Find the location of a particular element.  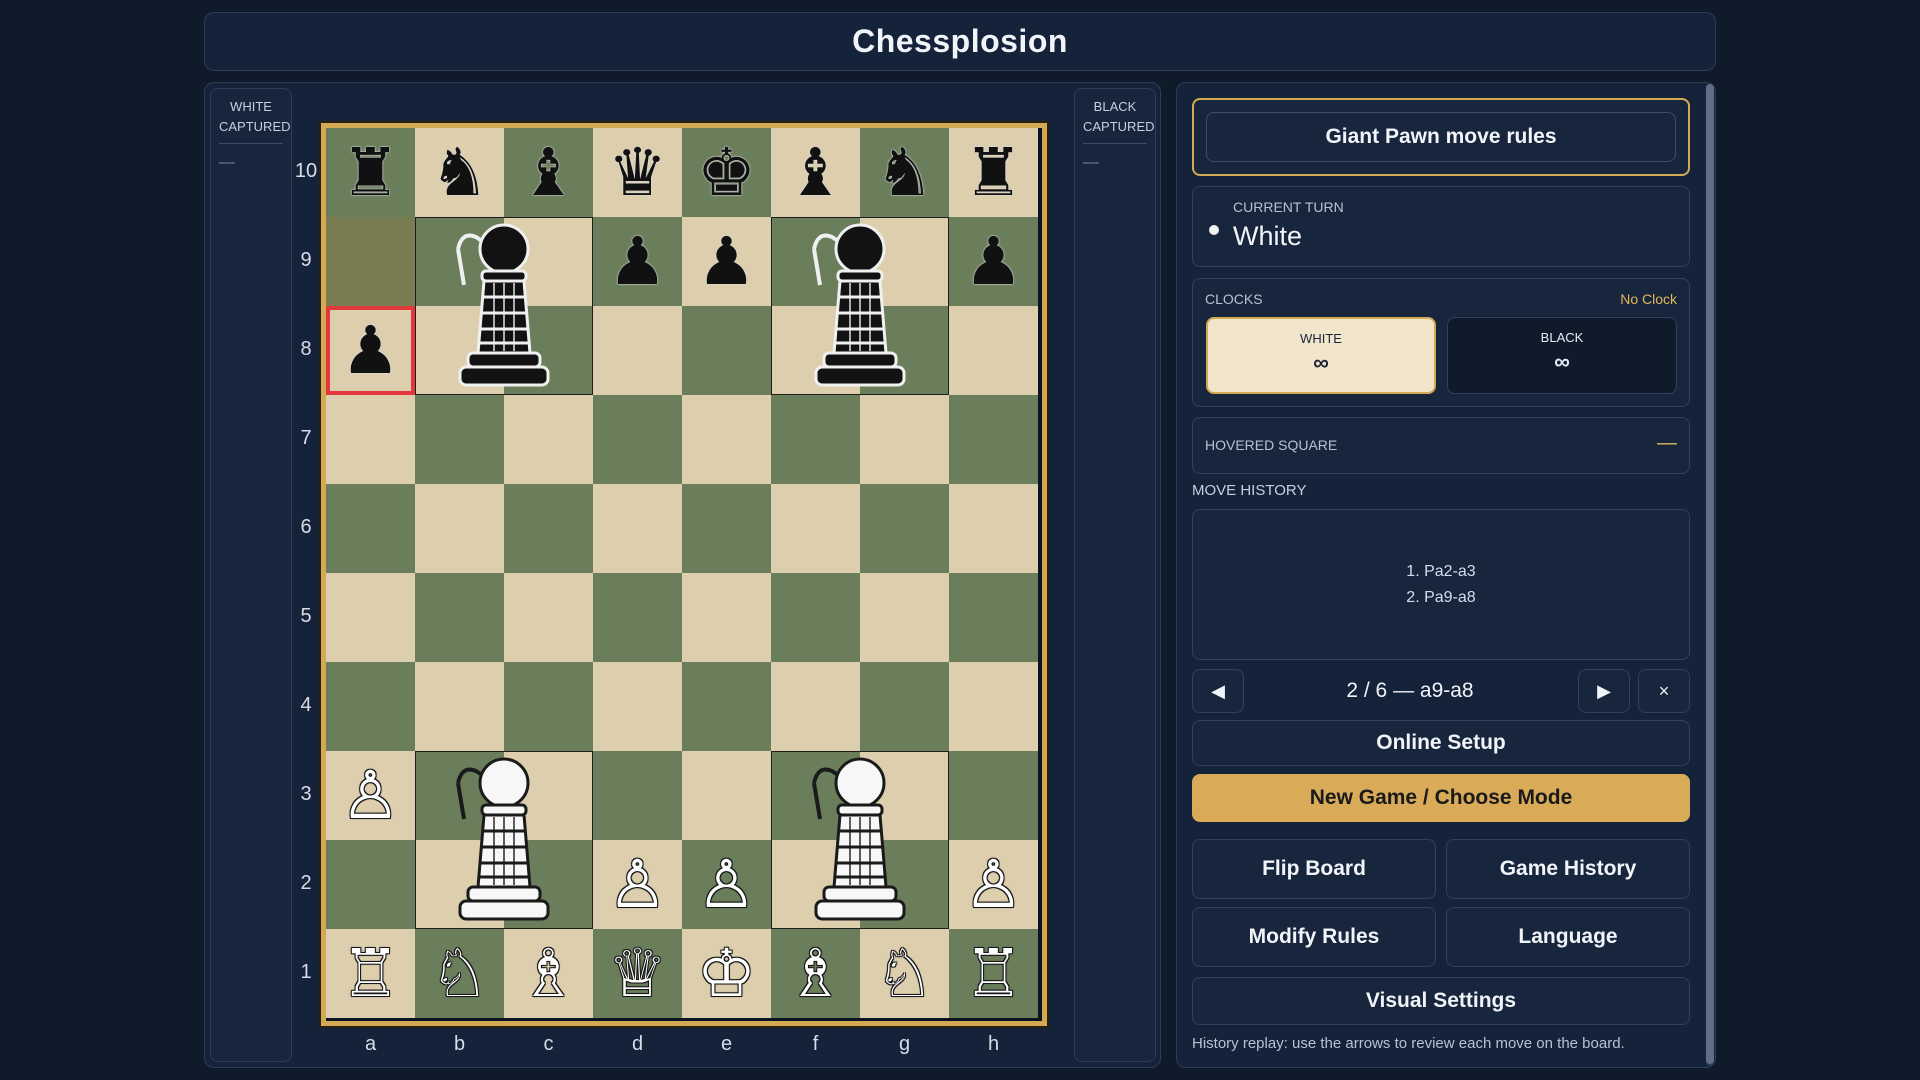

square-h2: ♙ is located at coordinates (993, 884).